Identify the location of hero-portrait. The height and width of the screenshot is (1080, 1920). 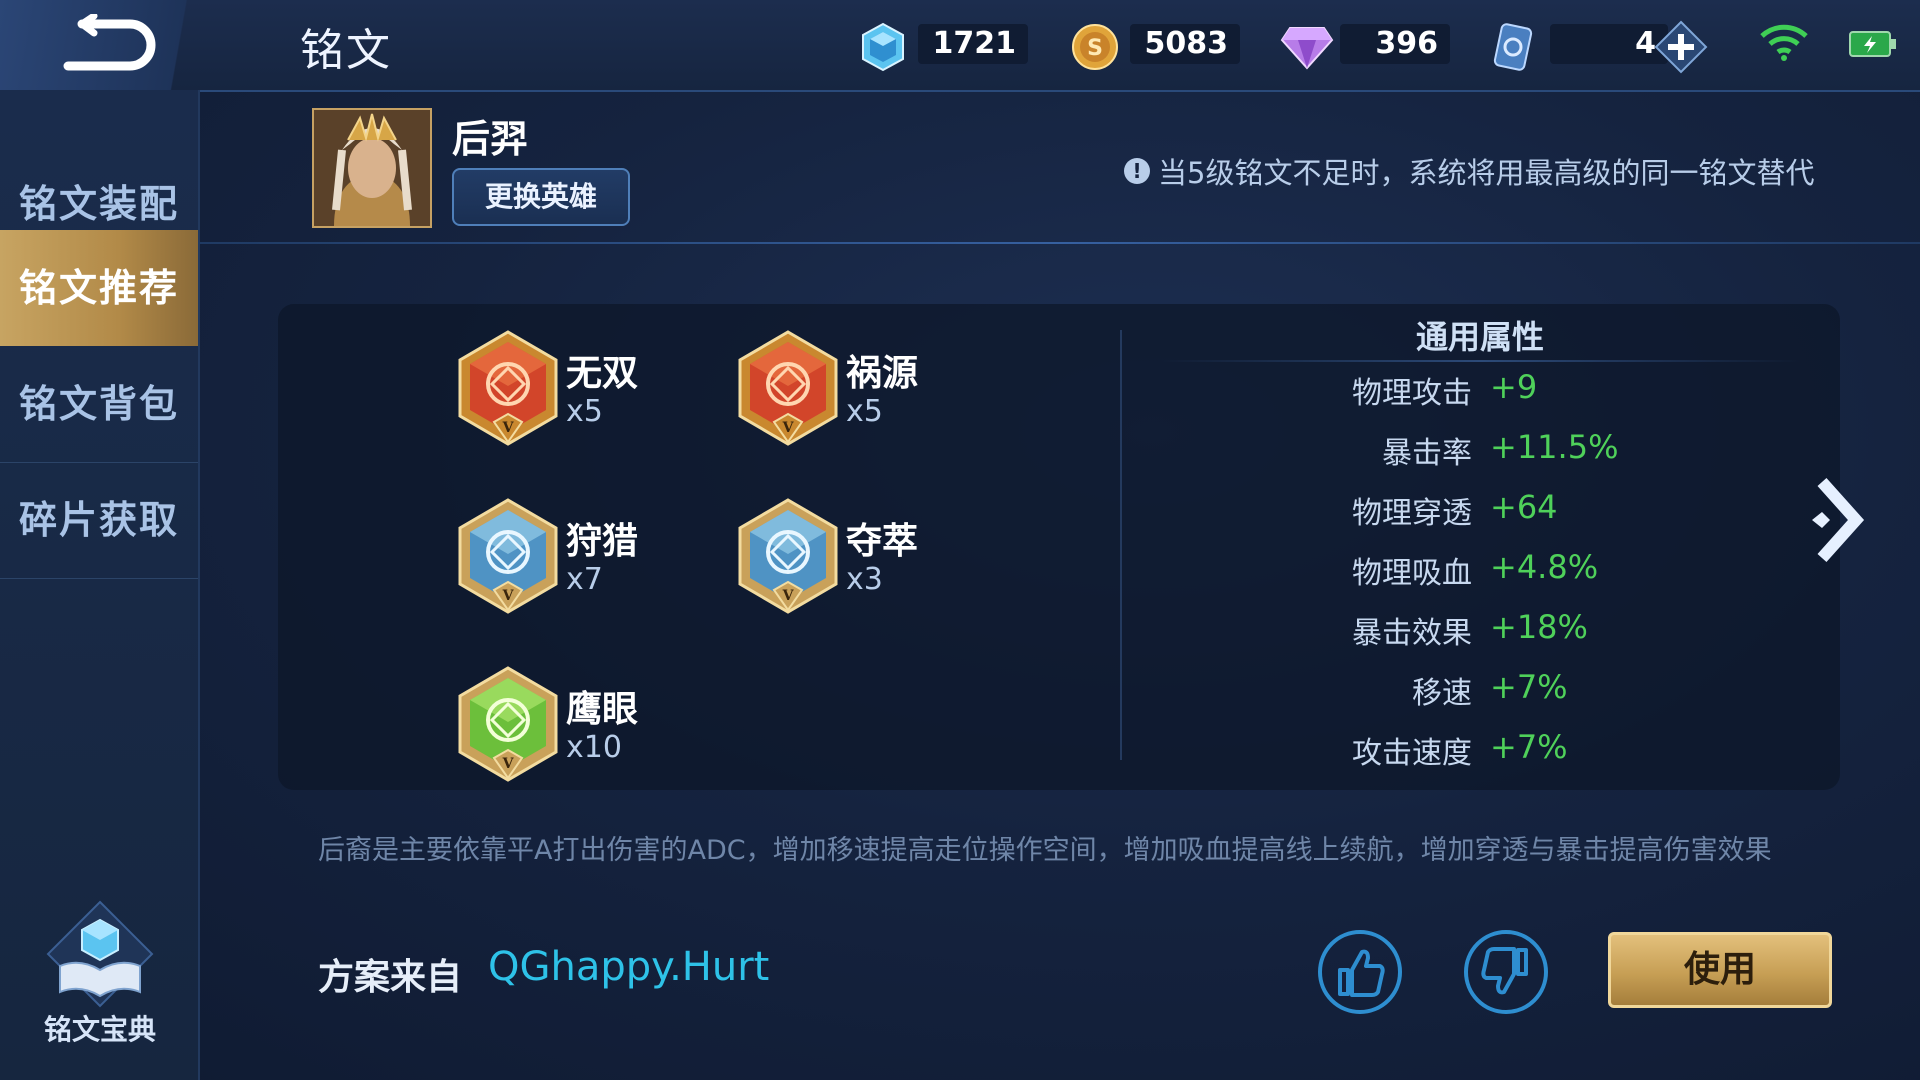
(372, 168).